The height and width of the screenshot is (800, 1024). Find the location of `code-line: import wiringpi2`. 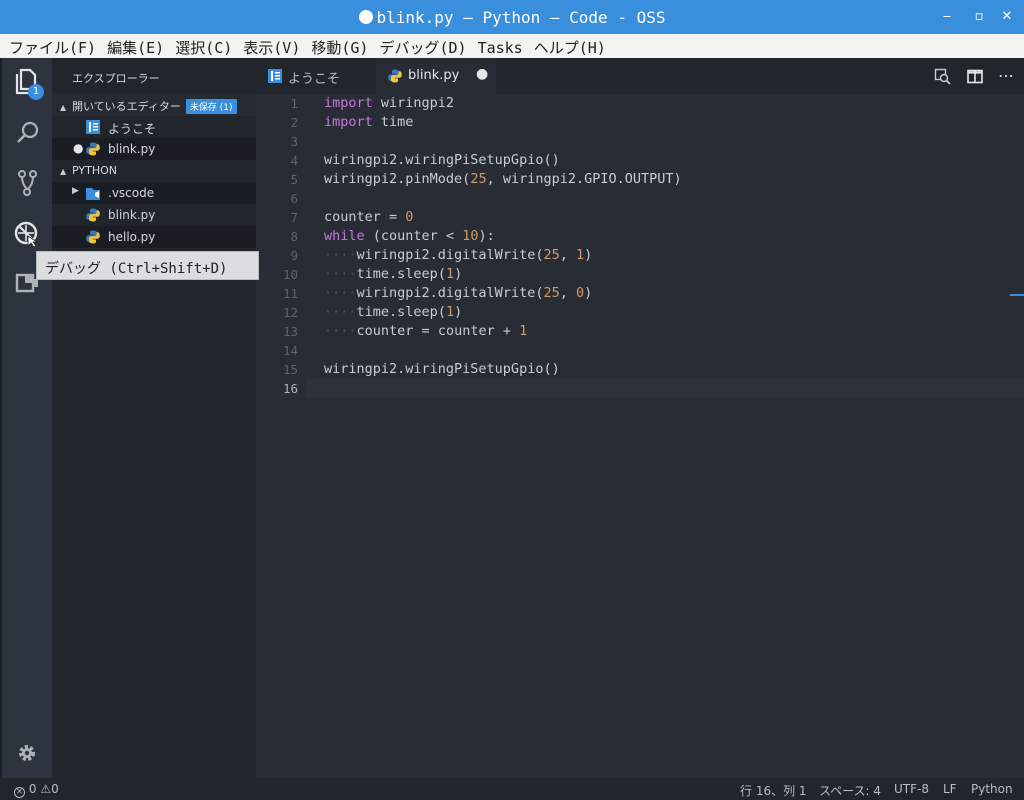

code-line: import wiringpi2 is located at coordinates (389, 103).